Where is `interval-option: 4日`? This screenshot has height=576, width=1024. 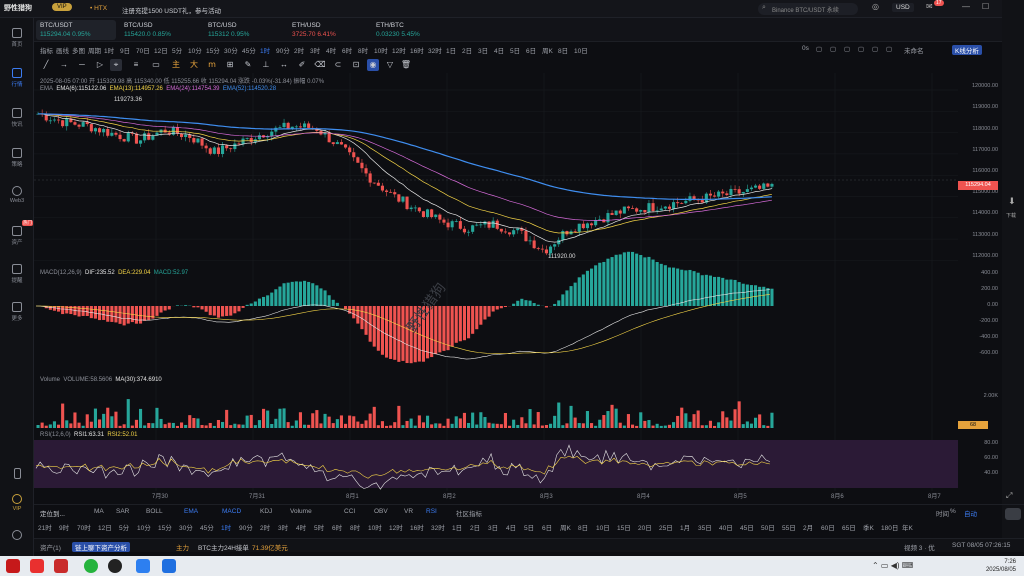 interval-option: 4日 is located at coordinates (499, 50).